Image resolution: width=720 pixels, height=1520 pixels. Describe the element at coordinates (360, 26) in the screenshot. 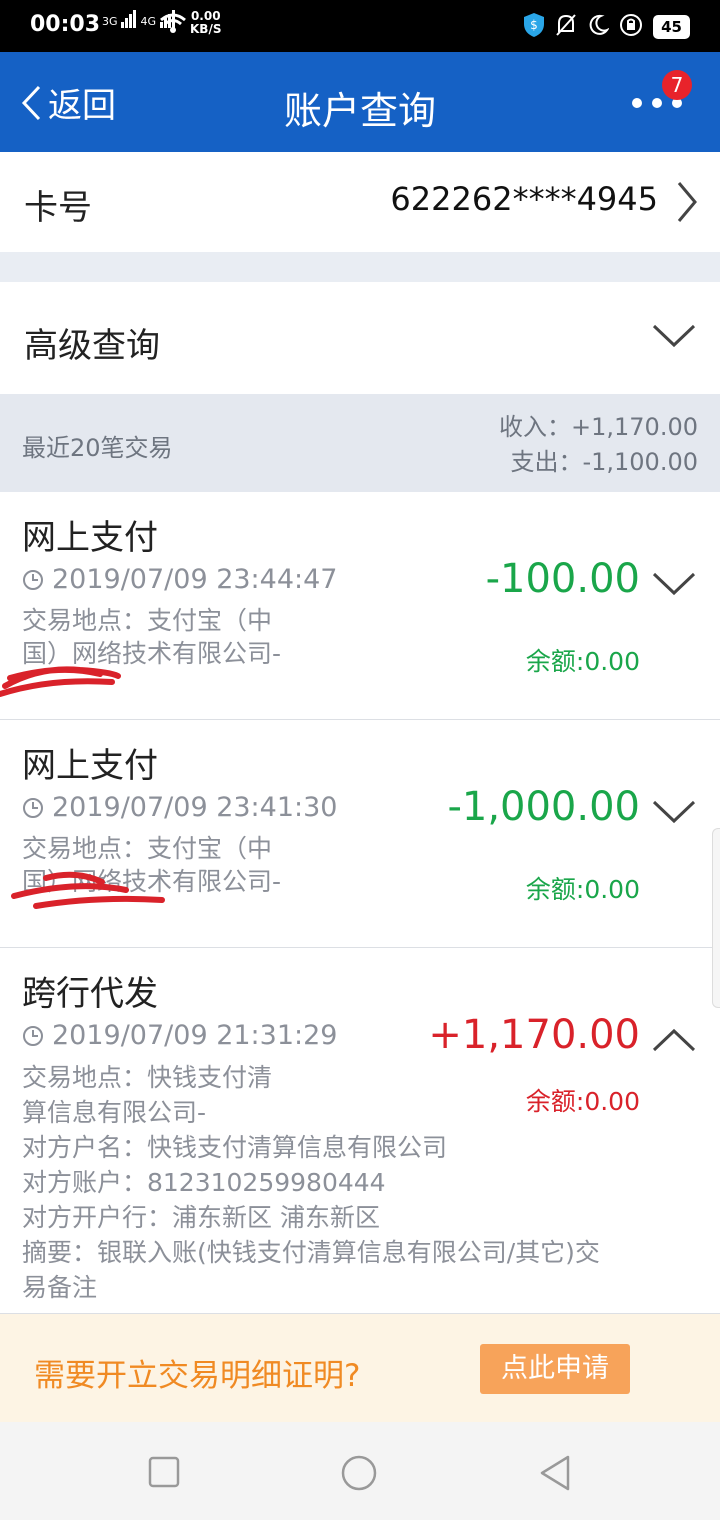

I see `status-bar: 00:03 3G 4G 0.00 KB/S $ 45` at that location.